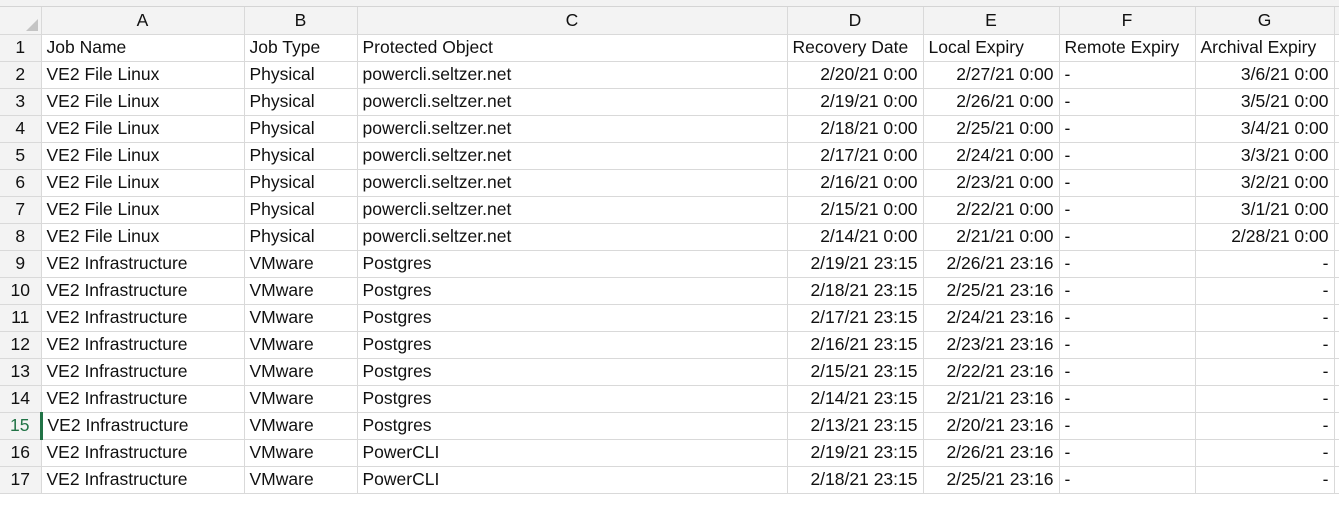 The width and height of the screenshot is (1339, 520). I want to click on cell-f10: -, so click(1127, 291).